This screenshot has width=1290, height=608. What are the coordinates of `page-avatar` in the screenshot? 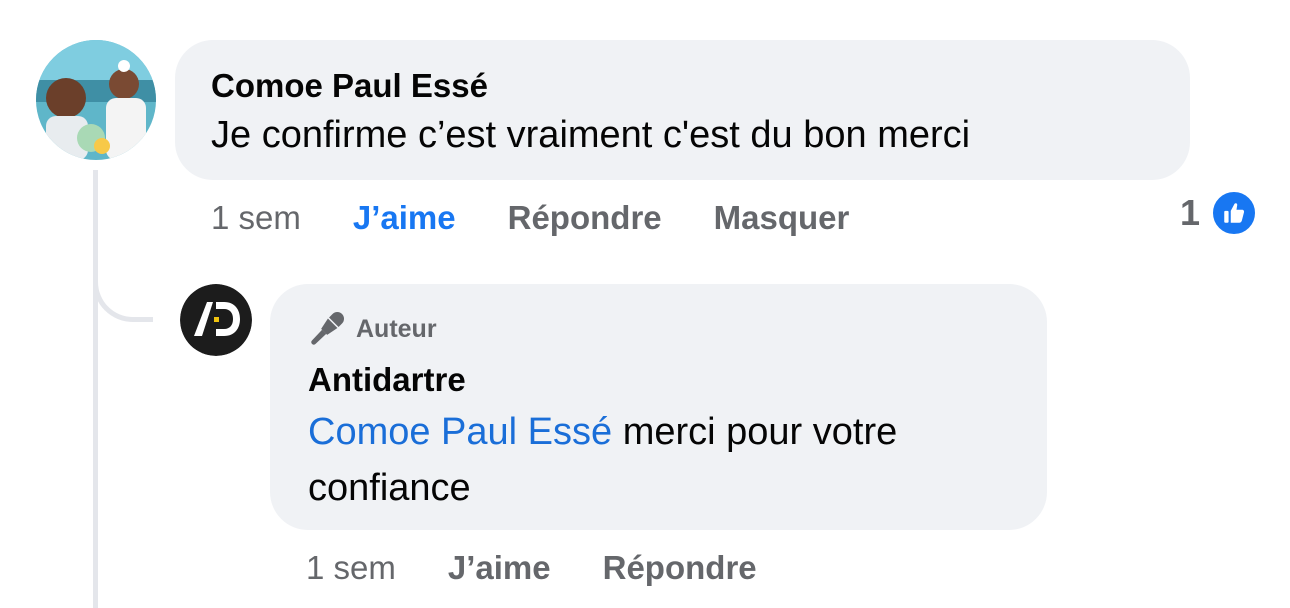 It's located at (216, 320).